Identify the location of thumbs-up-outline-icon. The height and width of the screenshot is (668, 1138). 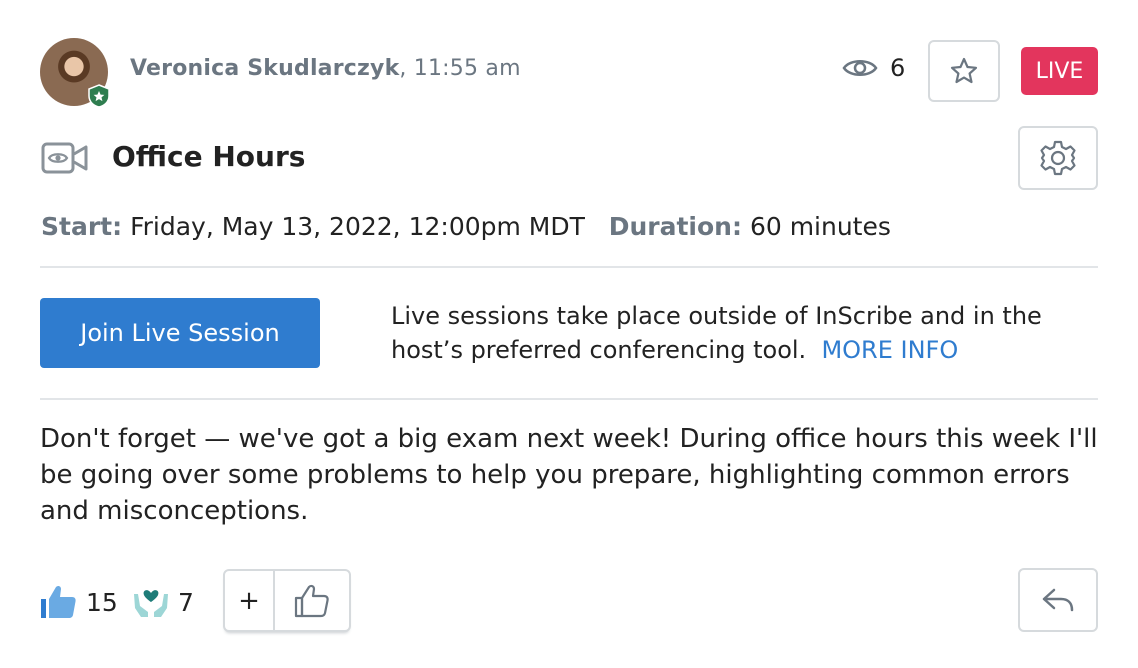
(311, 600).